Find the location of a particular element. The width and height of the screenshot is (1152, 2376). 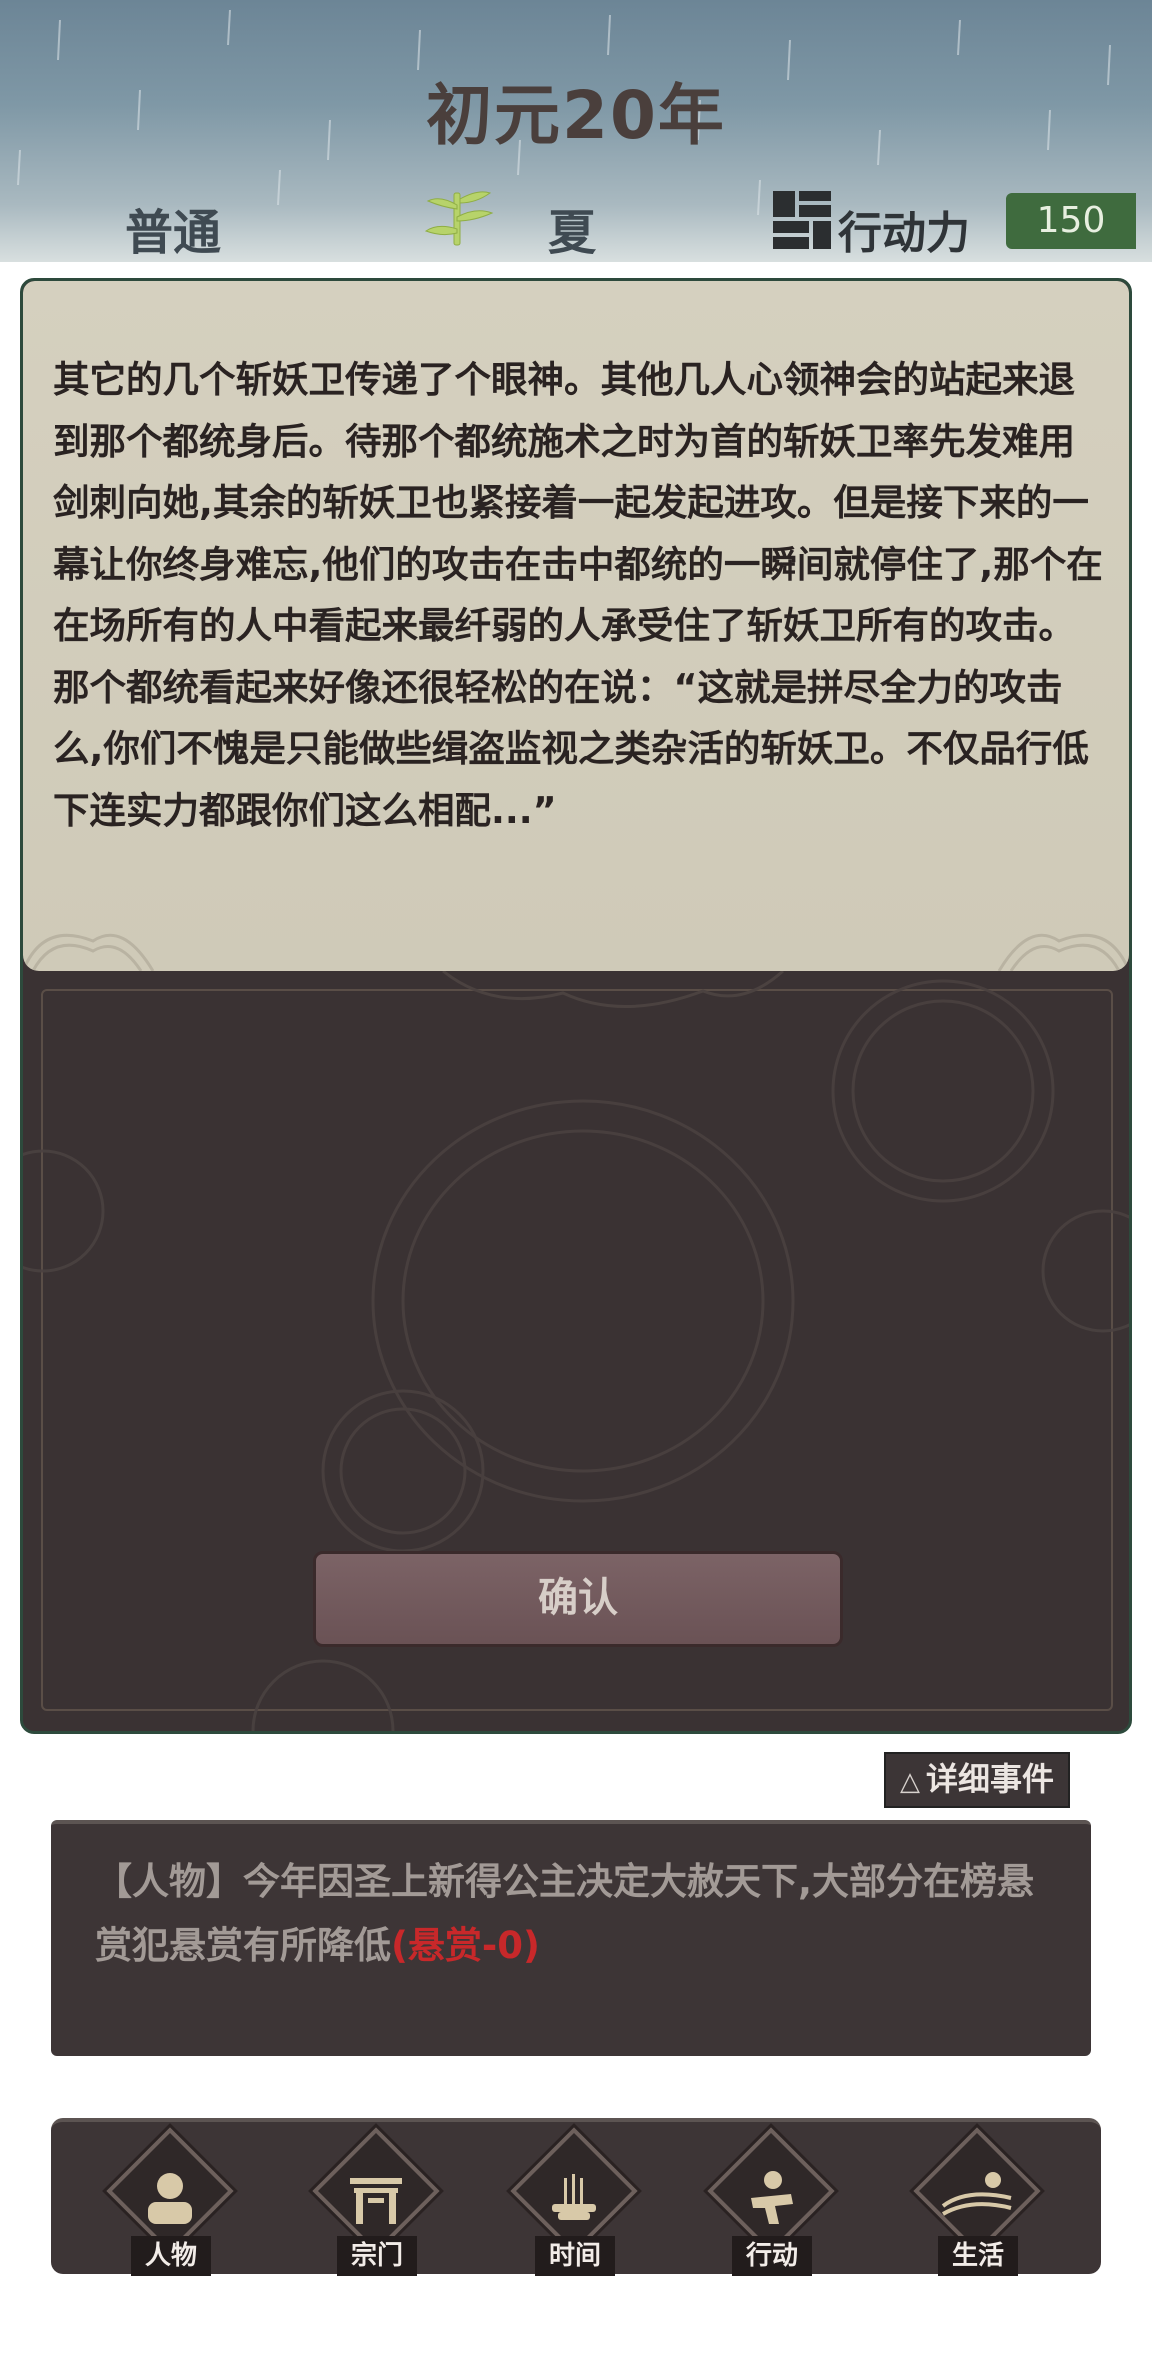

nav-item-life: 生活 is located at coordinates (977, 2201).